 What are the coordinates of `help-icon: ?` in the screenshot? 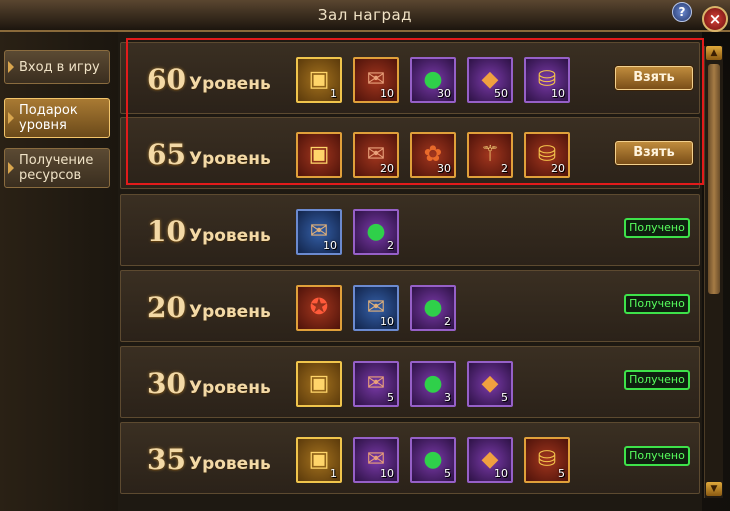 It's located at (682, 12).